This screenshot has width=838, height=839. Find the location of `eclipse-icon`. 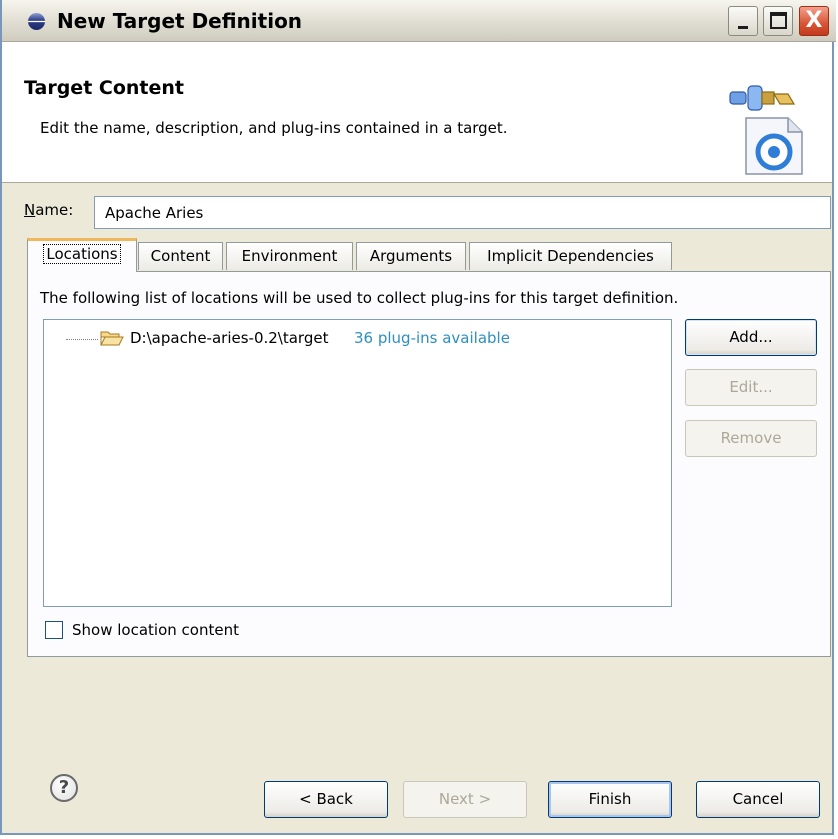

eclipse-icon is located at coordinates (36, 21).